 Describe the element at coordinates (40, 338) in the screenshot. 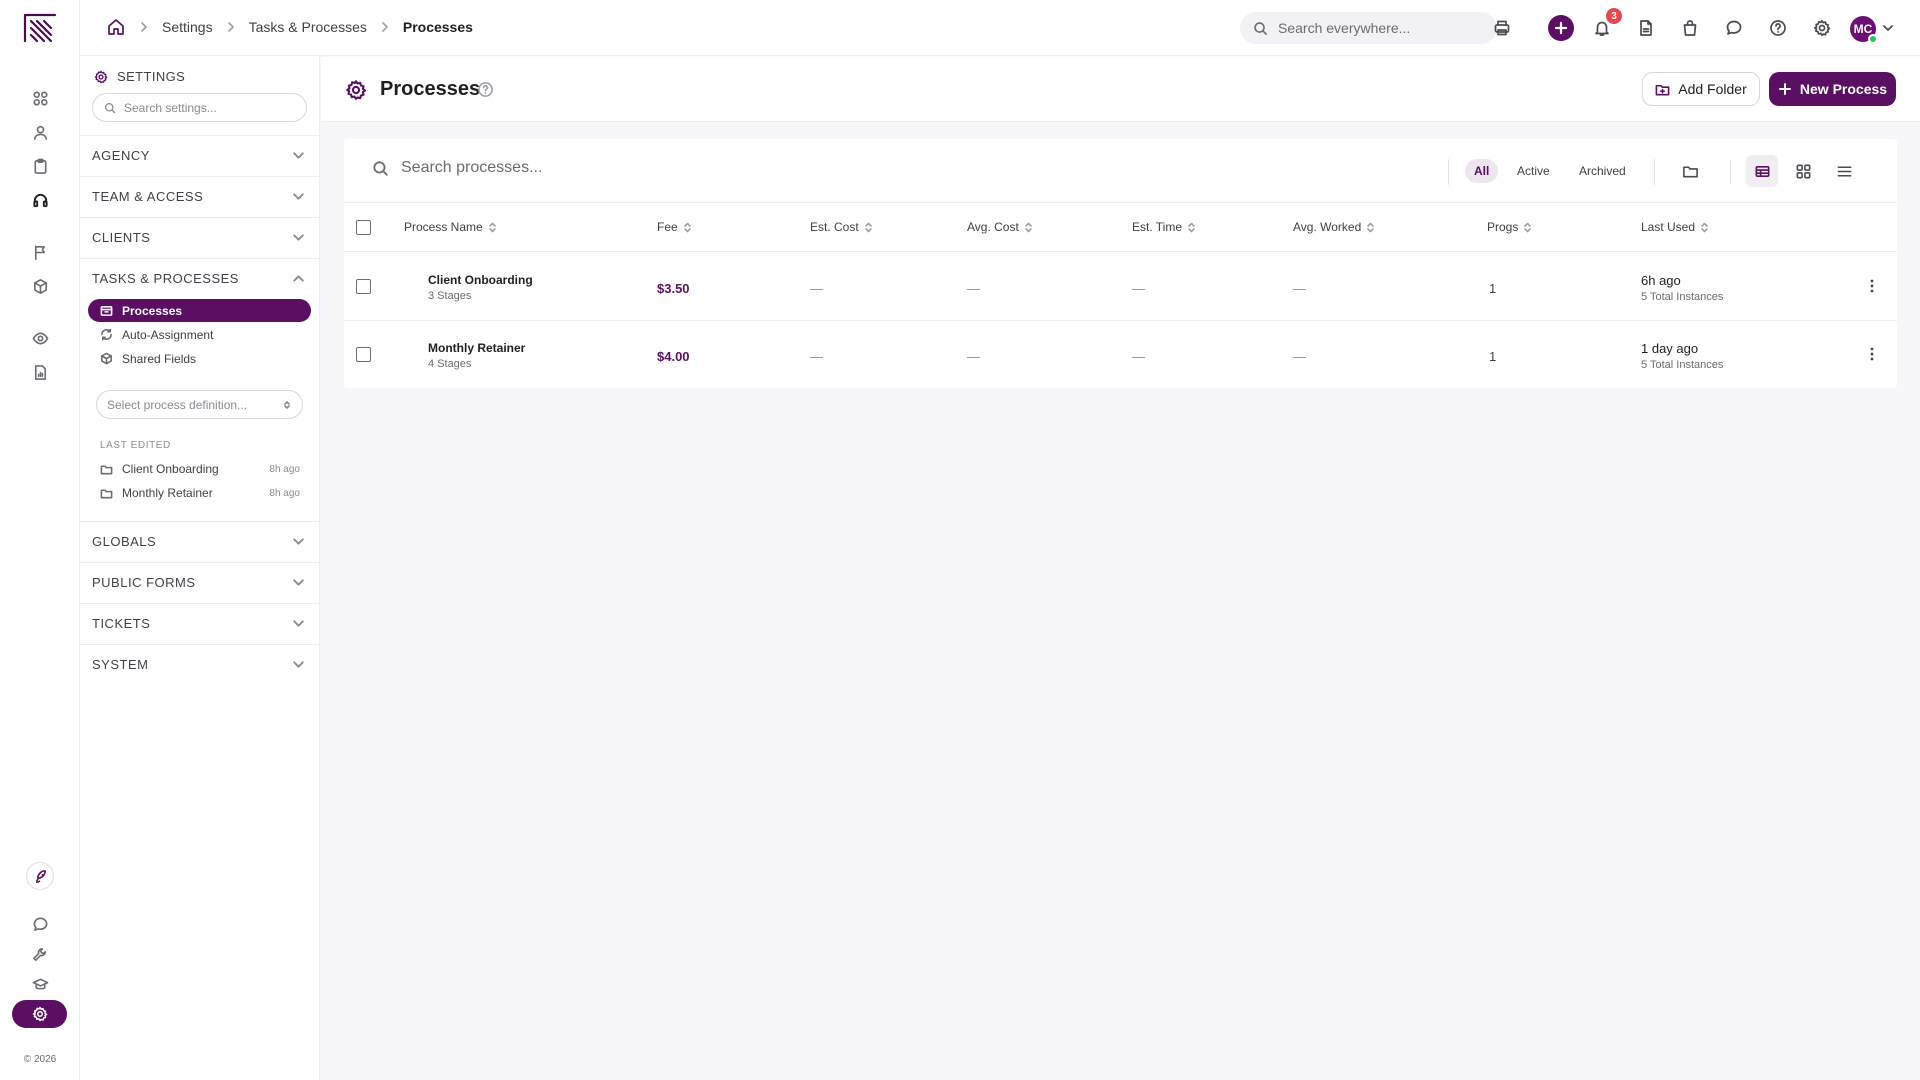

I see `eye-icon` at that location.